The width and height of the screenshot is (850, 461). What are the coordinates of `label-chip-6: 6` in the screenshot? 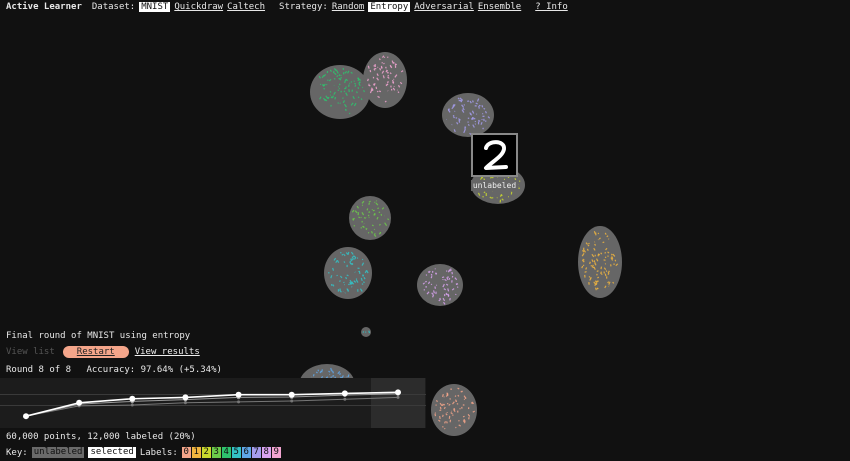 It's located at (246, 452).